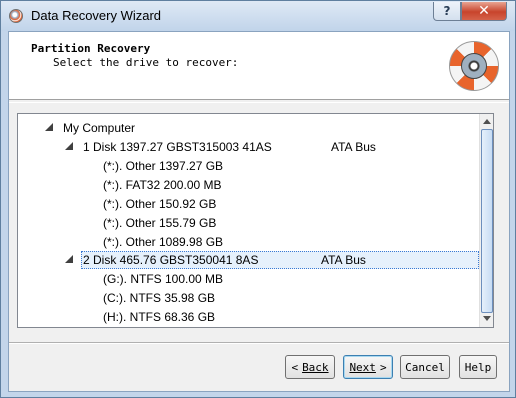  I want to click on lifebuoy-logo-icon, so click(474, 66).